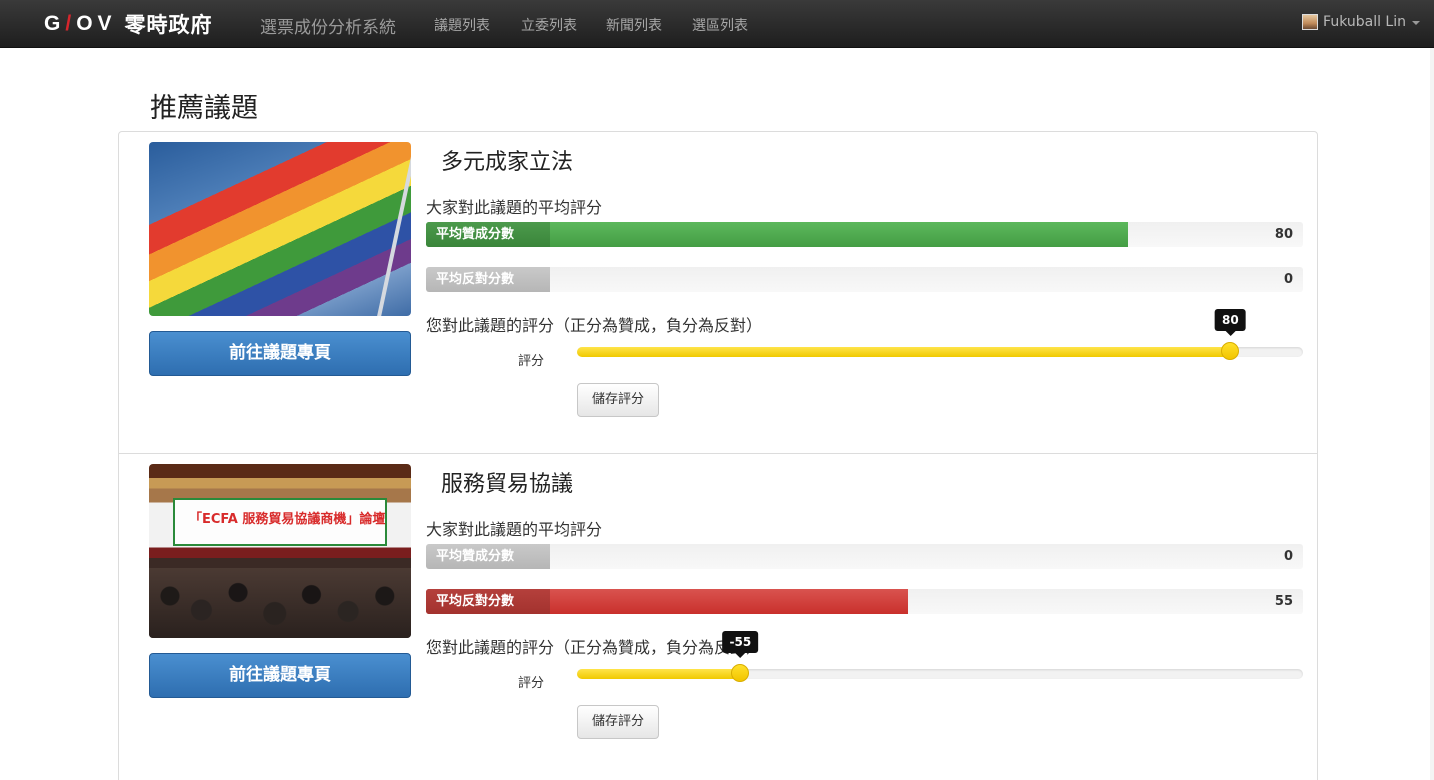 The image size is (1434, 780). What do you see at coordinates (1283, 601) in the screenshot?
I see `oppose-bar-value: 55` at bounding box center [1283, 601].